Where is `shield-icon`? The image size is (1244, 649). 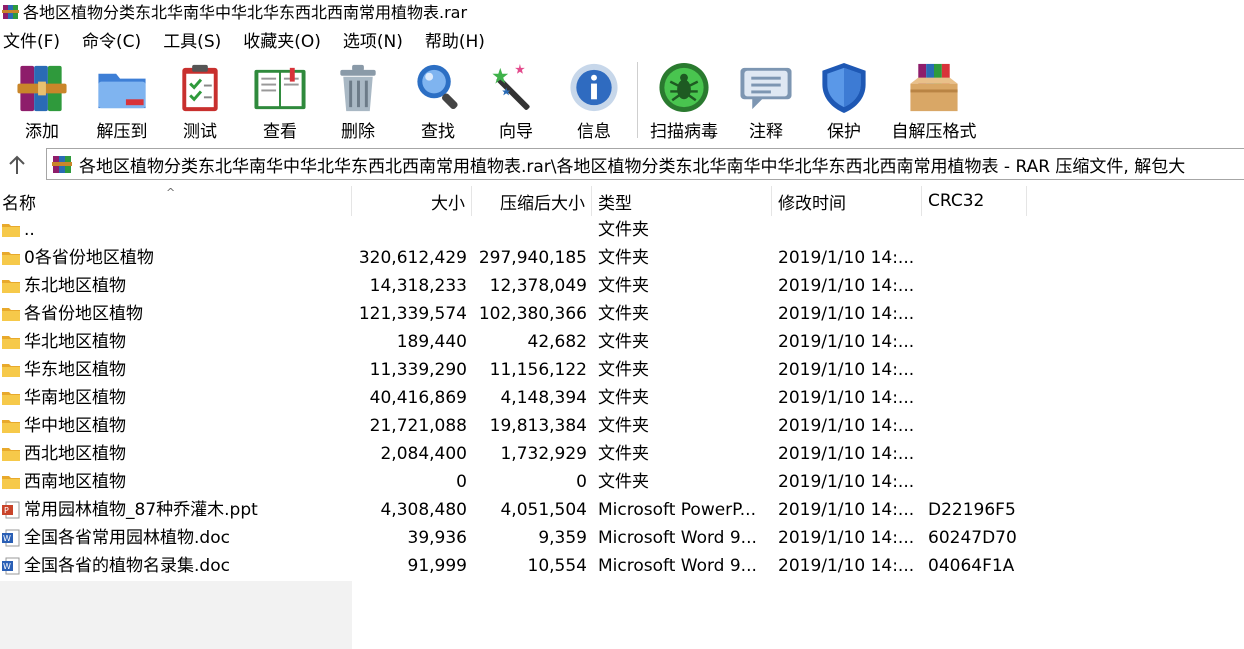 shield-icon is located at coordinates (844, 88).